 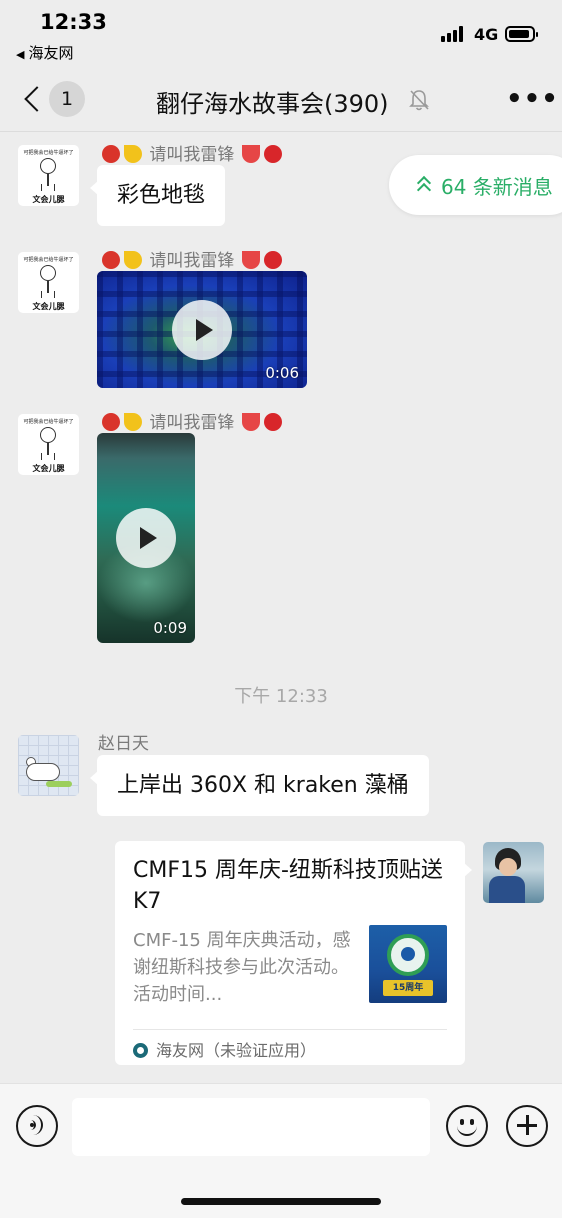 I want to click on status-bar: 12:33 ◀ 海友网 4G, so click(x=281, y=35).